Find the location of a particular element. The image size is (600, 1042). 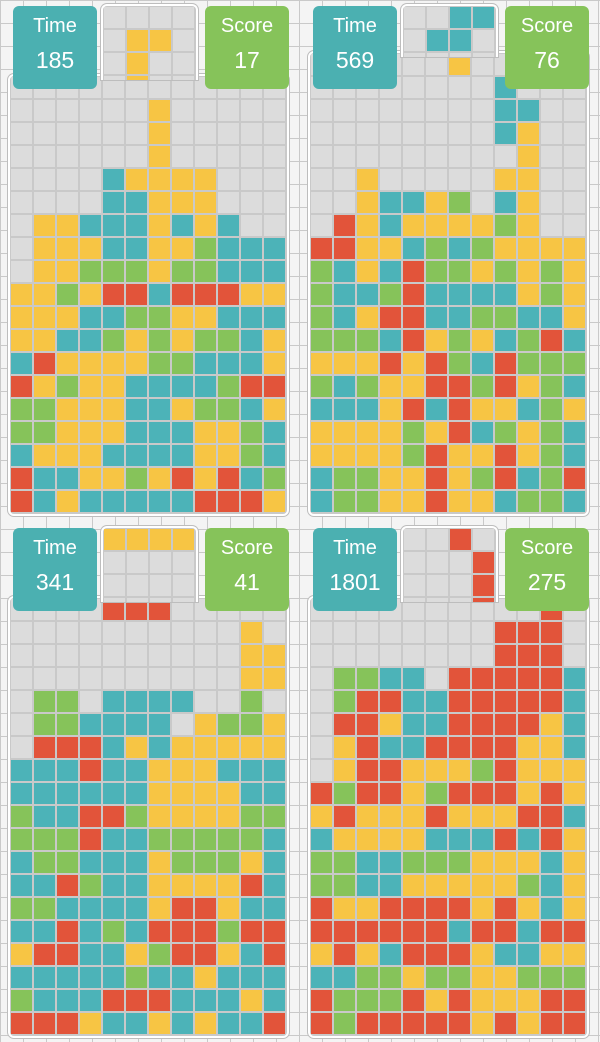

next-piece-preview is located at coordinates (449, 564).